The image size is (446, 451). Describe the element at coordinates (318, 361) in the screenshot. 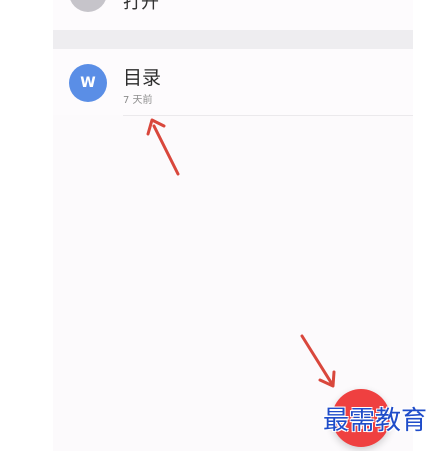

I see `annotation-arrow-fab` at that location.